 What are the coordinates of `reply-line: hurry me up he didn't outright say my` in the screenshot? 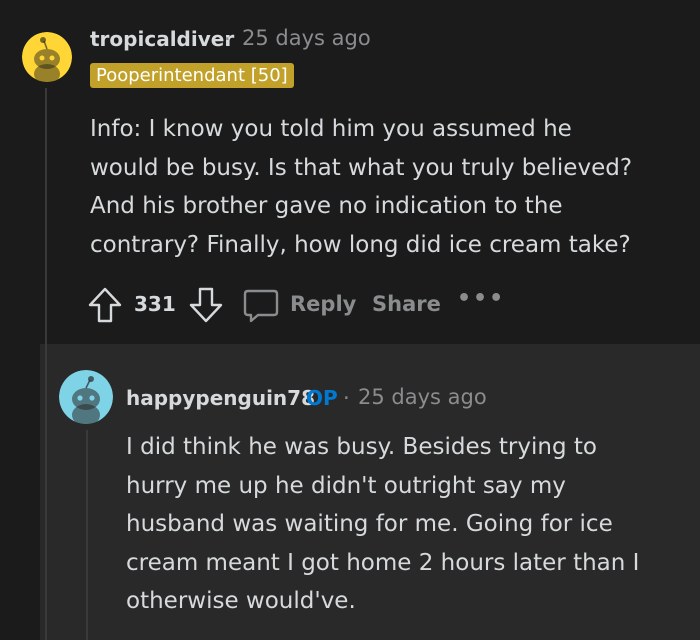 It's located at (346, 485).